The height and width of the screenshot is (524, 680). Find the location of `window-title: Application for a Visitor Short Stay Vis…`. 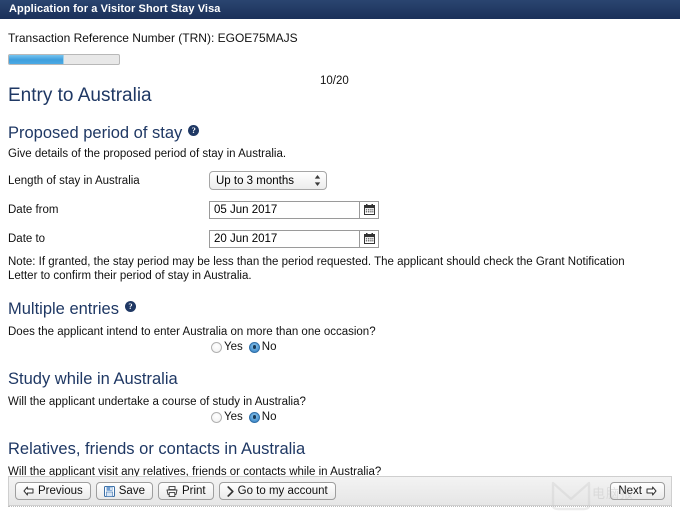

window-title: Application for a Visitor Short Stay Vis… is located at coordinates (115, 9).